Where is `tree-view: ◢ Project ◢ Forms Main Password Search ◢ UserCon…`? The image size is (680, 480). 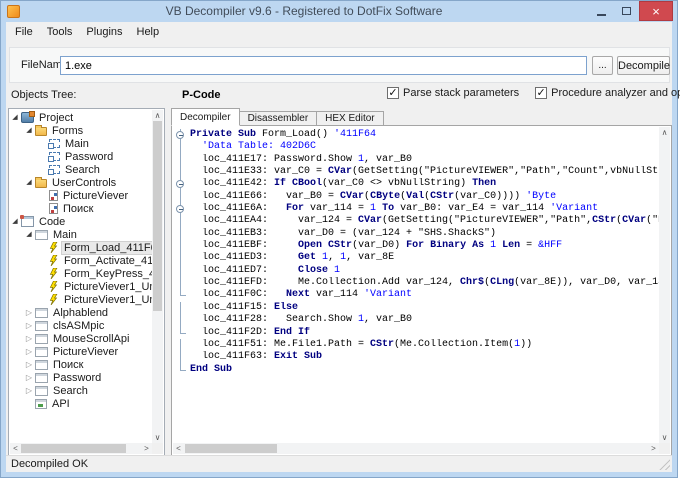
tree-view: ◢ Project ◢ Forms Main Password Search ◢ UserCon… is located at coordinates (81, 277).